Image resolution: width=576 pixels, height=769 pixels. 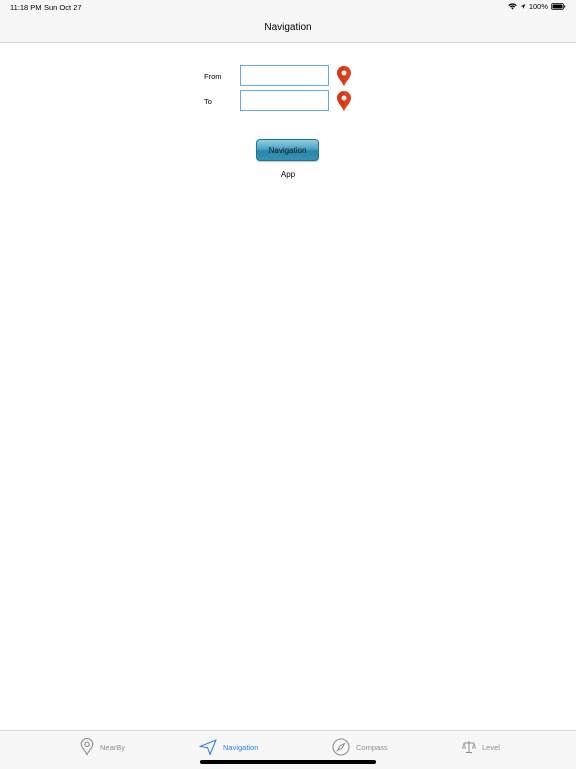 What do you see at coordinates (63, 7) in the screenshot?
I see `status-date: Sun Oct 27` at bounding box center [63, 7].